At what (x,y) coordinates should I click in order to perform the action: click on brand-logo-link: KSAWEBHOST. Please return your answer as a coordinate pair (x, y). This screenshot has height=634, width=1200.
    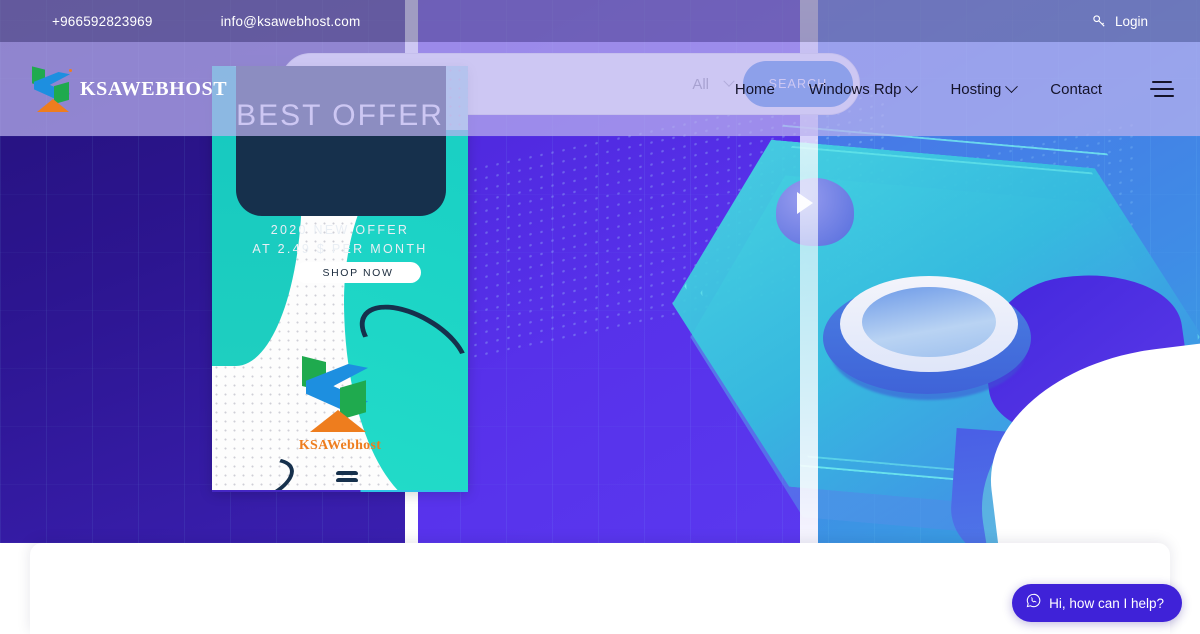
    Looking at the image, I should click on (129, 89).